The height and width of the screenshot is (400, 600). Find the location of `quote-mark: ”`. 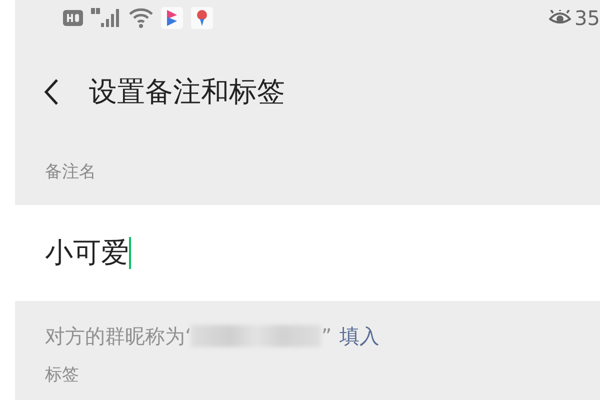

quote-mark: ” is located at coordinates (326, 336).